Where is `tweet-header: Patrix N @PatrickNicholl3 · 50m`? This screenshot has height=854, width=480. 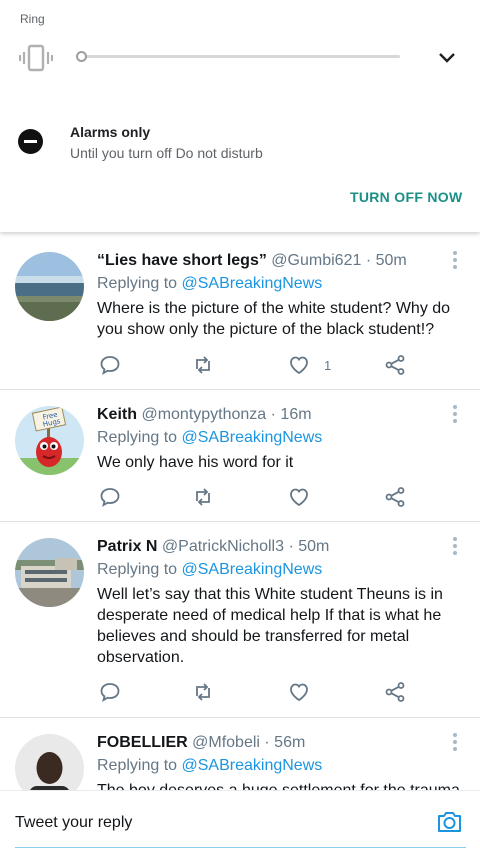 tweet-header: Patrix N @PatrickNicholl3 · 50m is located at coordinates (278, 547).